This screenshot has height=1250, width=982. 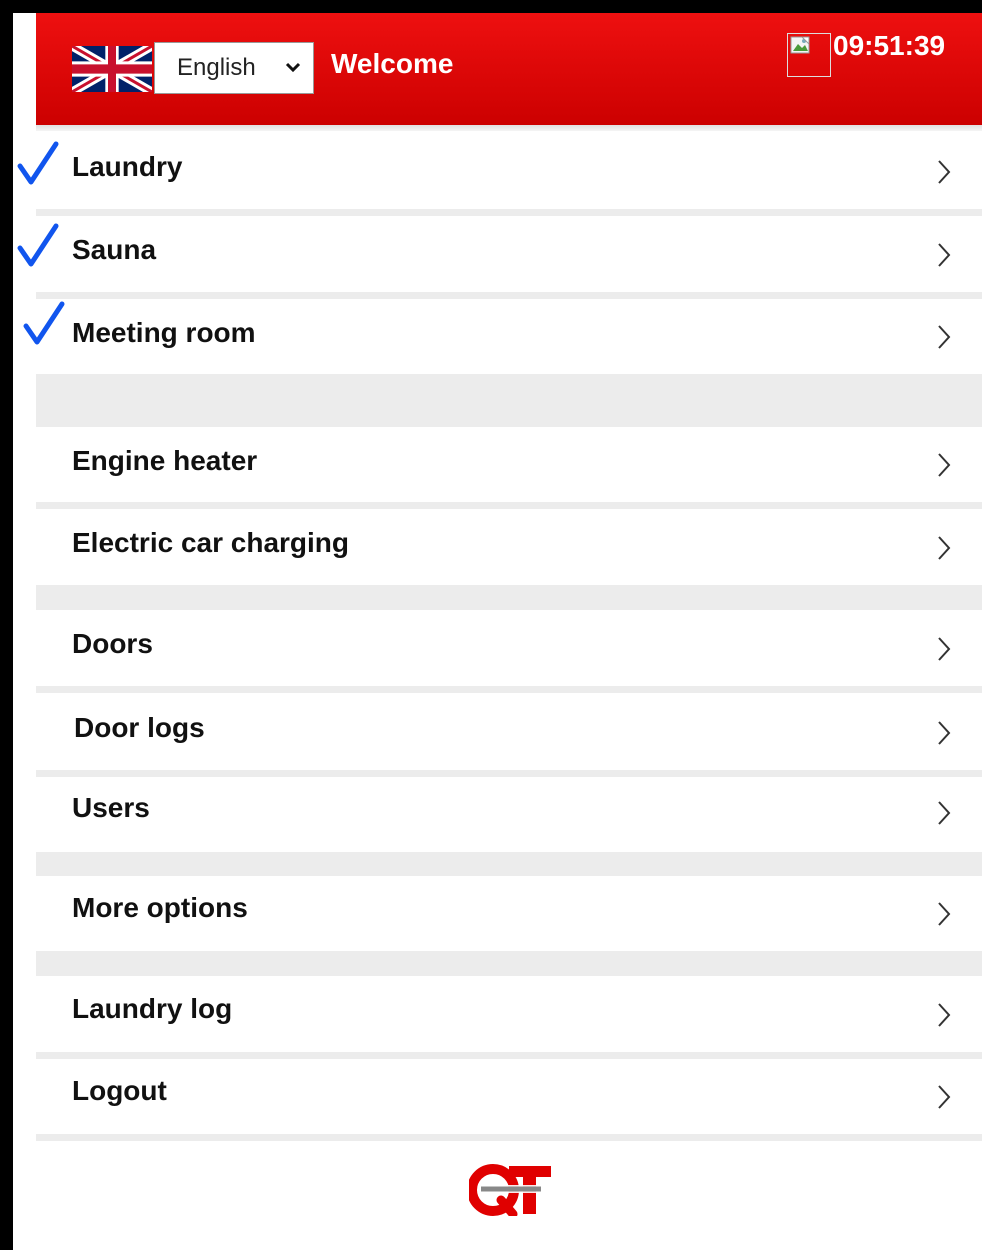 What do you see at coordinates (509, 254) in the screenshot?
I see `menu-item-sauna: Sauna` at bounding box center [509, 254].